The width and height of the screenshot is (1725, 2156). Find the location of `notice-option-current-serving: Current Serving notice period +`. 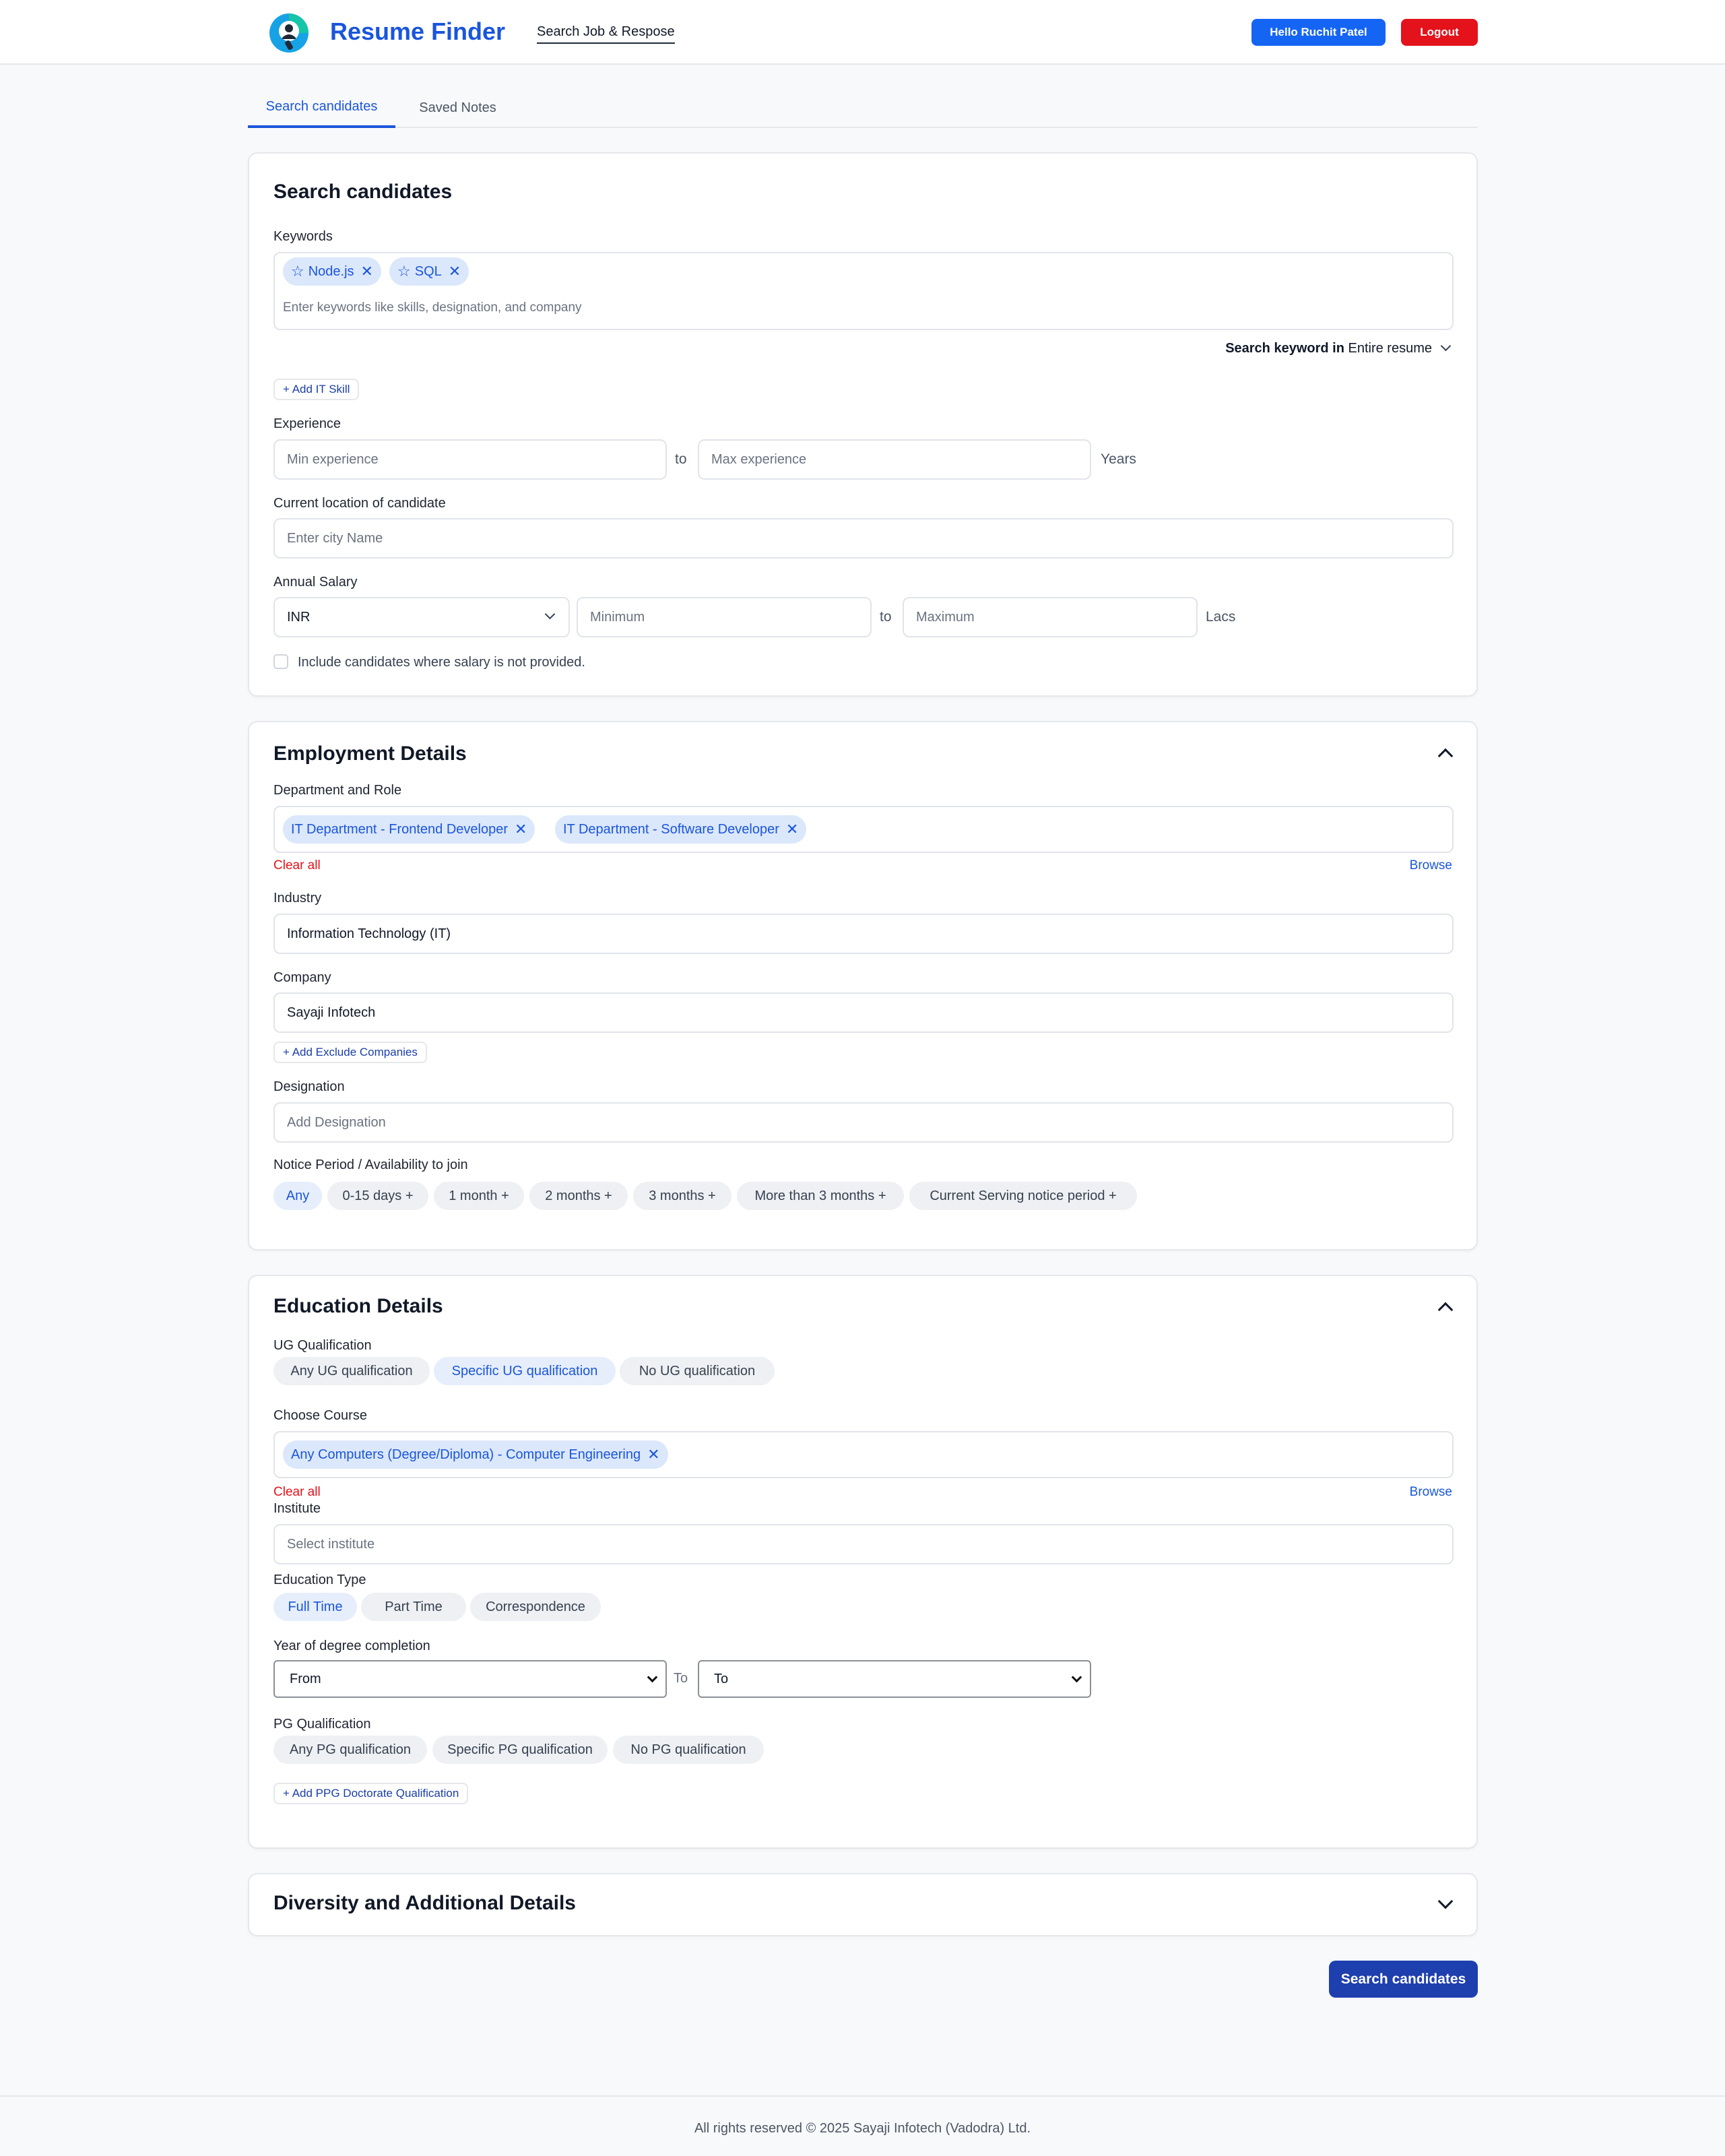

notice-option-current-serving: Current Serving notice period + is located at coordinates (1023, 1196).